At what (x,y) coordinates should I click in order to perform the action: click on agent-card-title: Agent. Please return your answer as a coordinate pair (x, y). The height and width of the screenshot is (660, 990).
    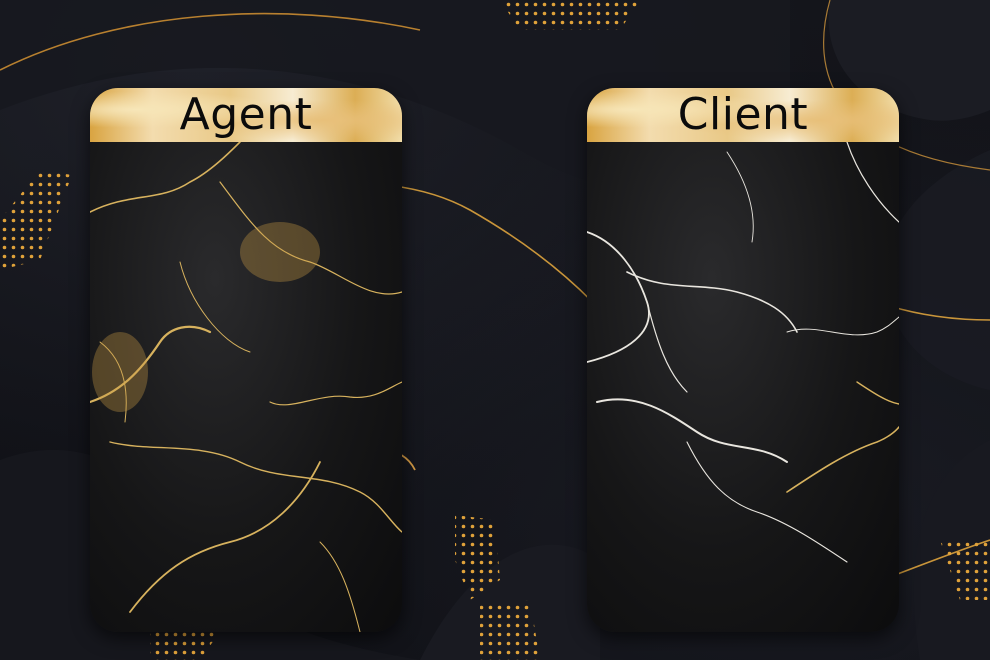
    Looking at the image, I should click on (246, 114).